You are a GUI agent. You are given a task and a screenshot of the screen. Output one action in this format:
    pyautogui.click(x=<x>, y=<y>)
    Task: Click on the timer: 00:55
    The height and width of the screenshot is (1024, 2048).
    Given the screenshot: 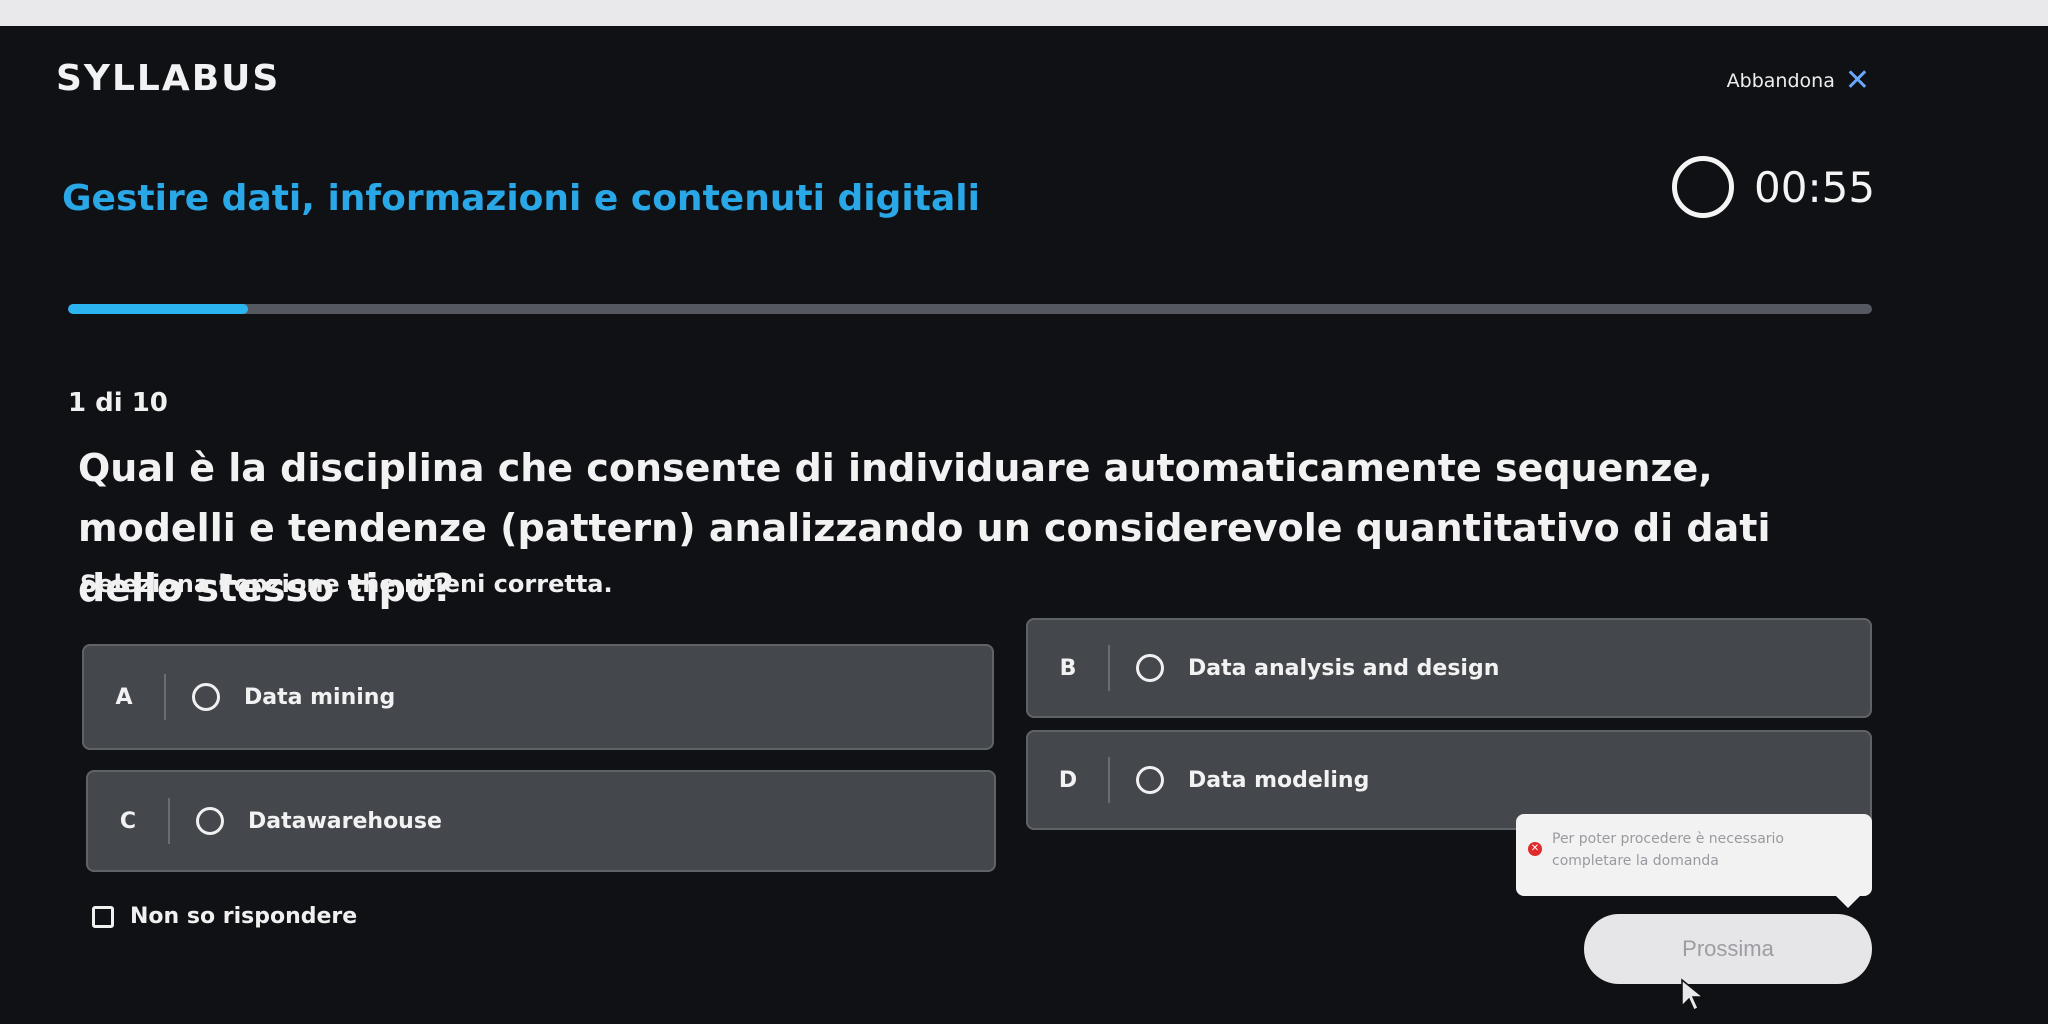 What is the action you would take?
    pyautogui.click(x=1773, y=187)
    